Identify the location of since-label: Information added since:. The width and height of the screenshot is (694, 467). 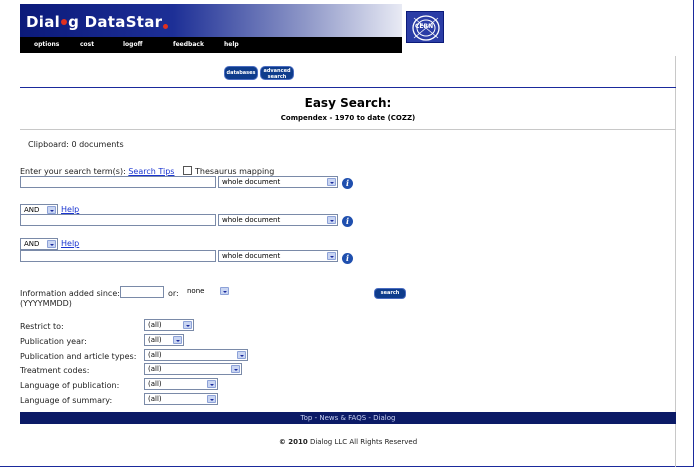
(70, 293).